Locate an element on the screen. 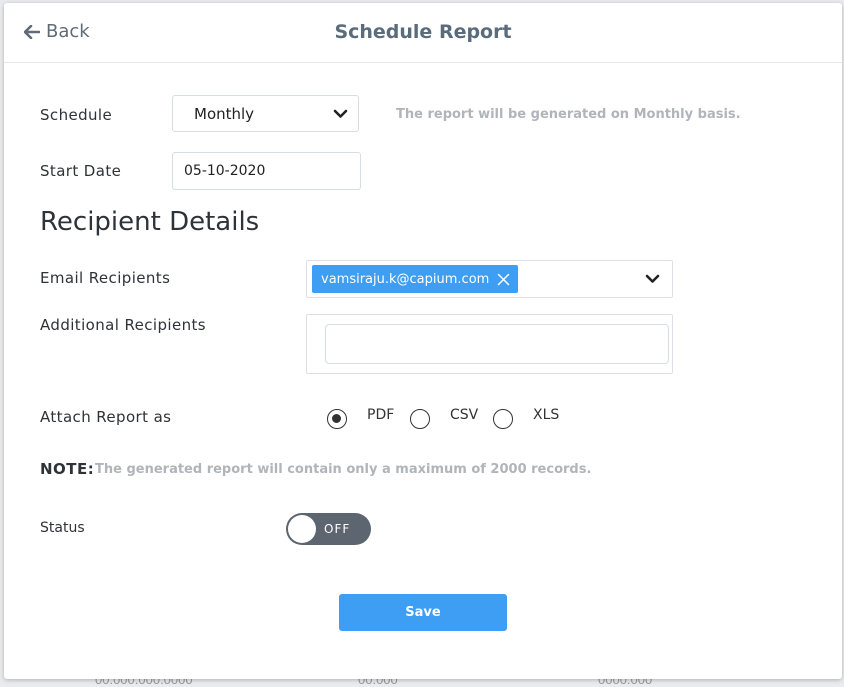 This screenshot has width=844, height=687. radio-csv-label: CSV is located at coordinates (464, 415).